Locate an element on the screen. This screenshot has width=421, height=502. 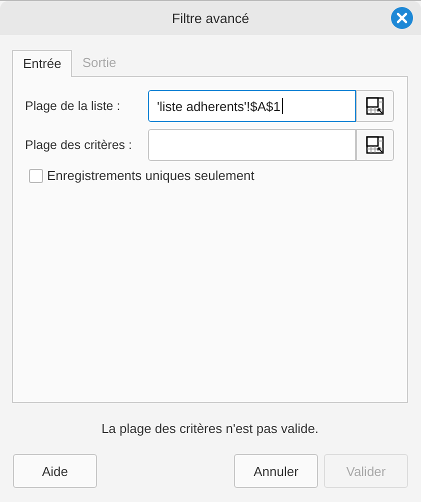
checkbox is located at coordinates (36, 175).